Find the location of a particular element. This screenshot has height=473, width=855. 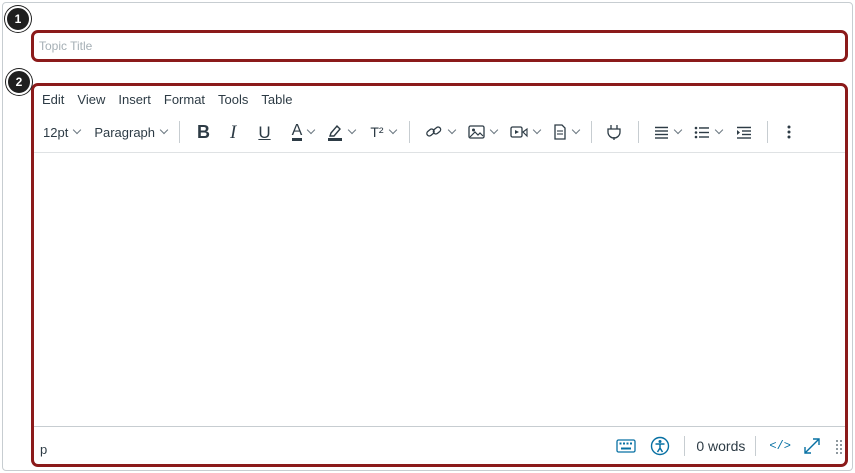

menu-format: Format is located at coordinates (184, 100).